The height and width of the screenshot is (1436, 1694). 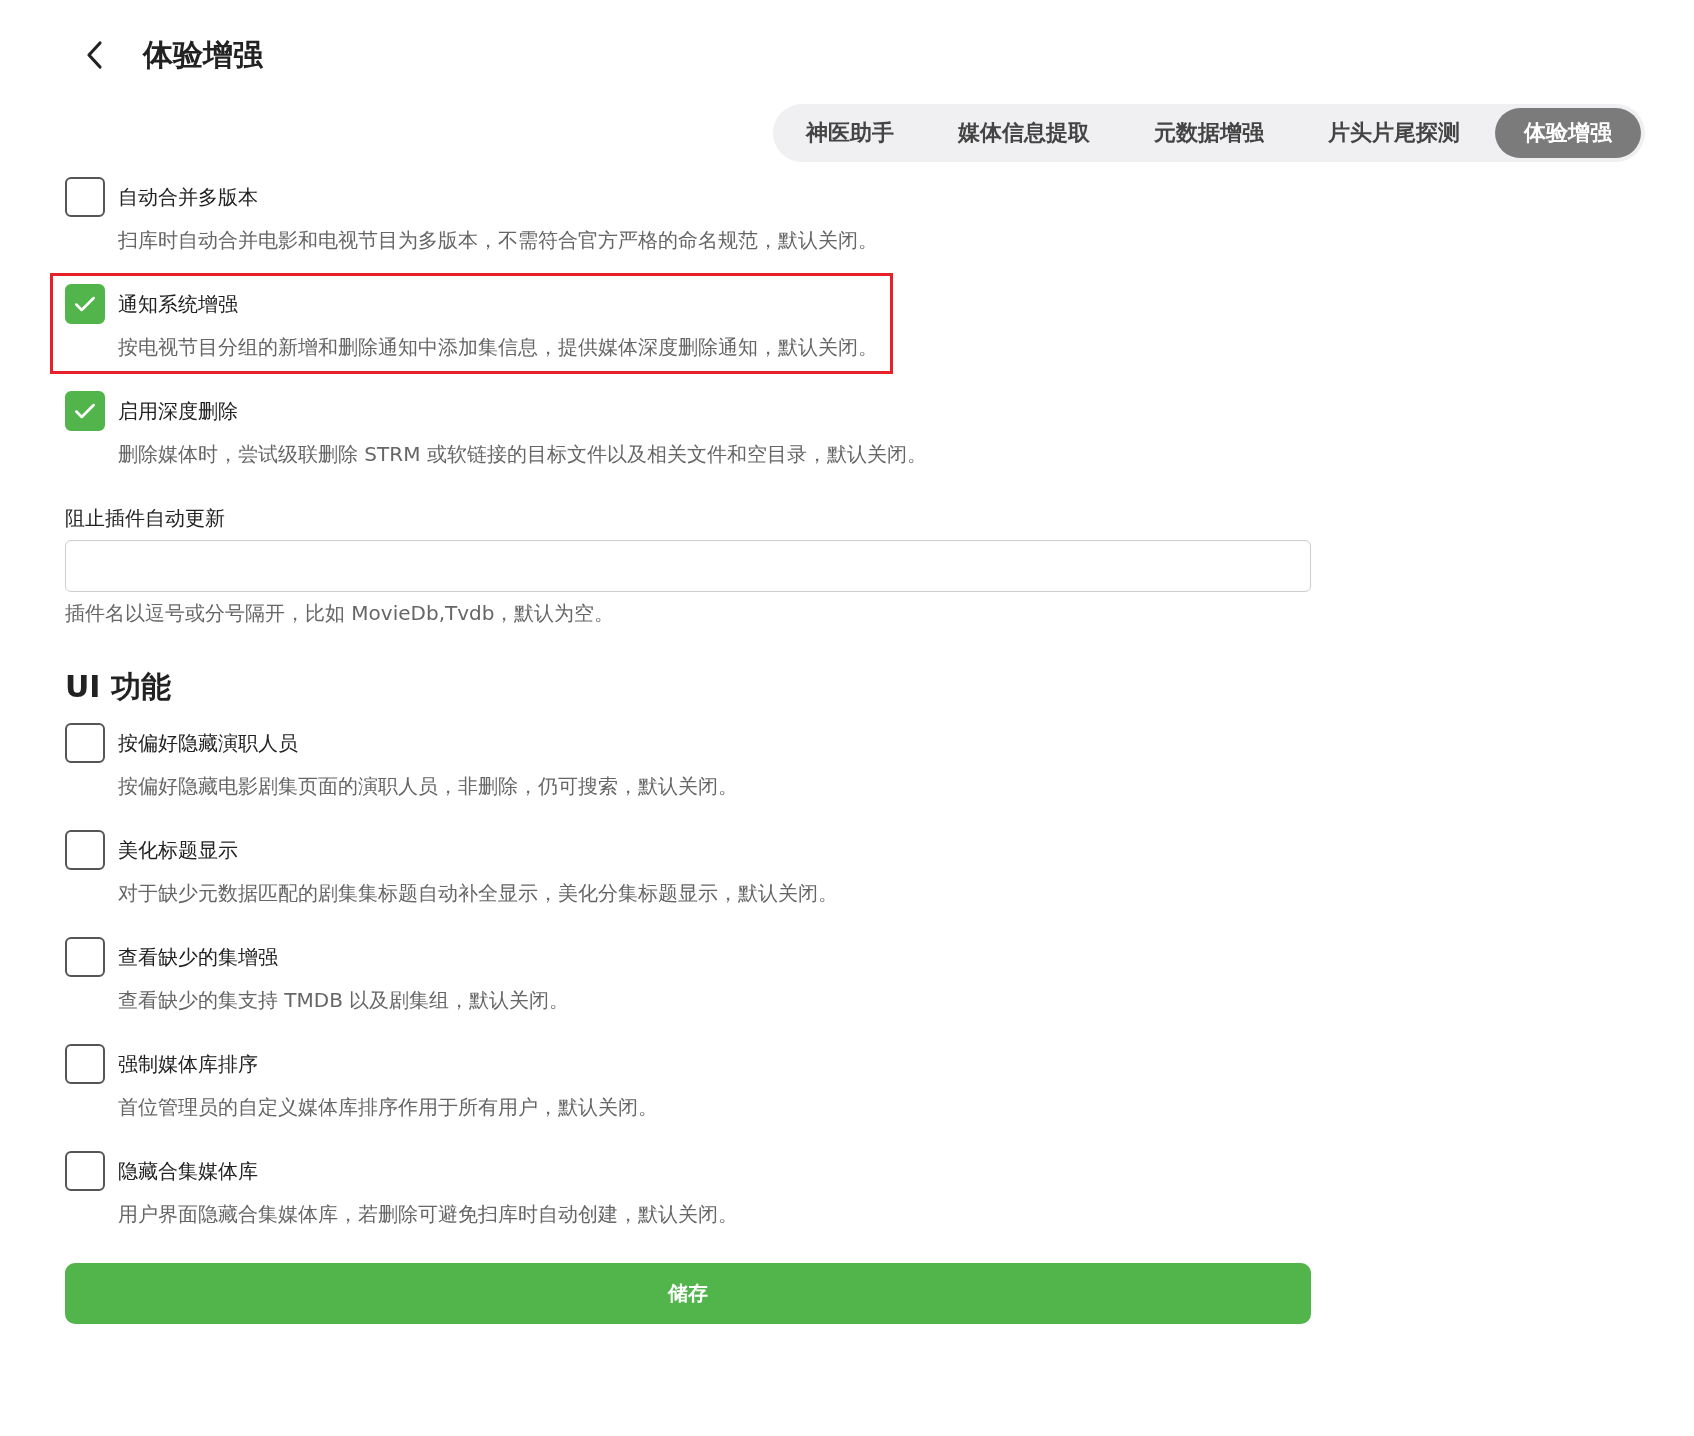 What do you see at coordinates (188, 1064) in the screenshot?
I see `setting-label: 强制媒体库排序` at bounding box center [188, 1064].